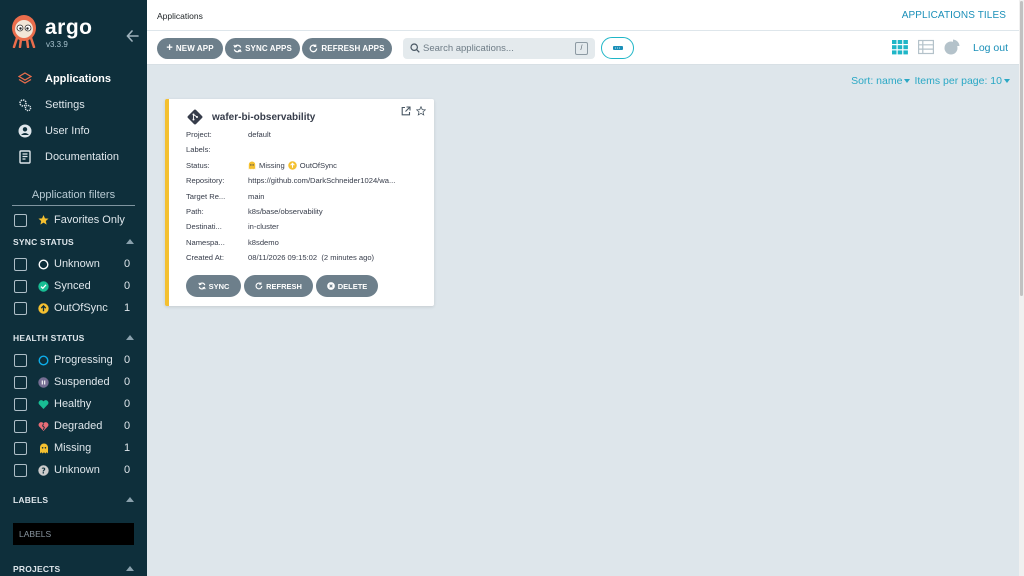 This screenshot has height=576, width=1024. Describe the element at coordinates (406, 111) in the screenshot. I see `external-link-icon` at that location.